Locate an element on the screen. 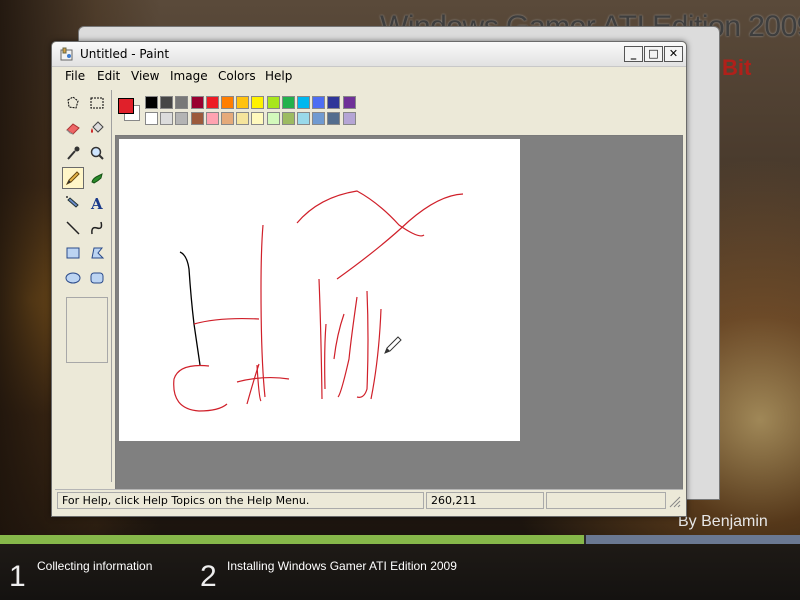 The width and height of the screenshot is (800, 600). eyedropper-icon is located at coordinates (73, 153).